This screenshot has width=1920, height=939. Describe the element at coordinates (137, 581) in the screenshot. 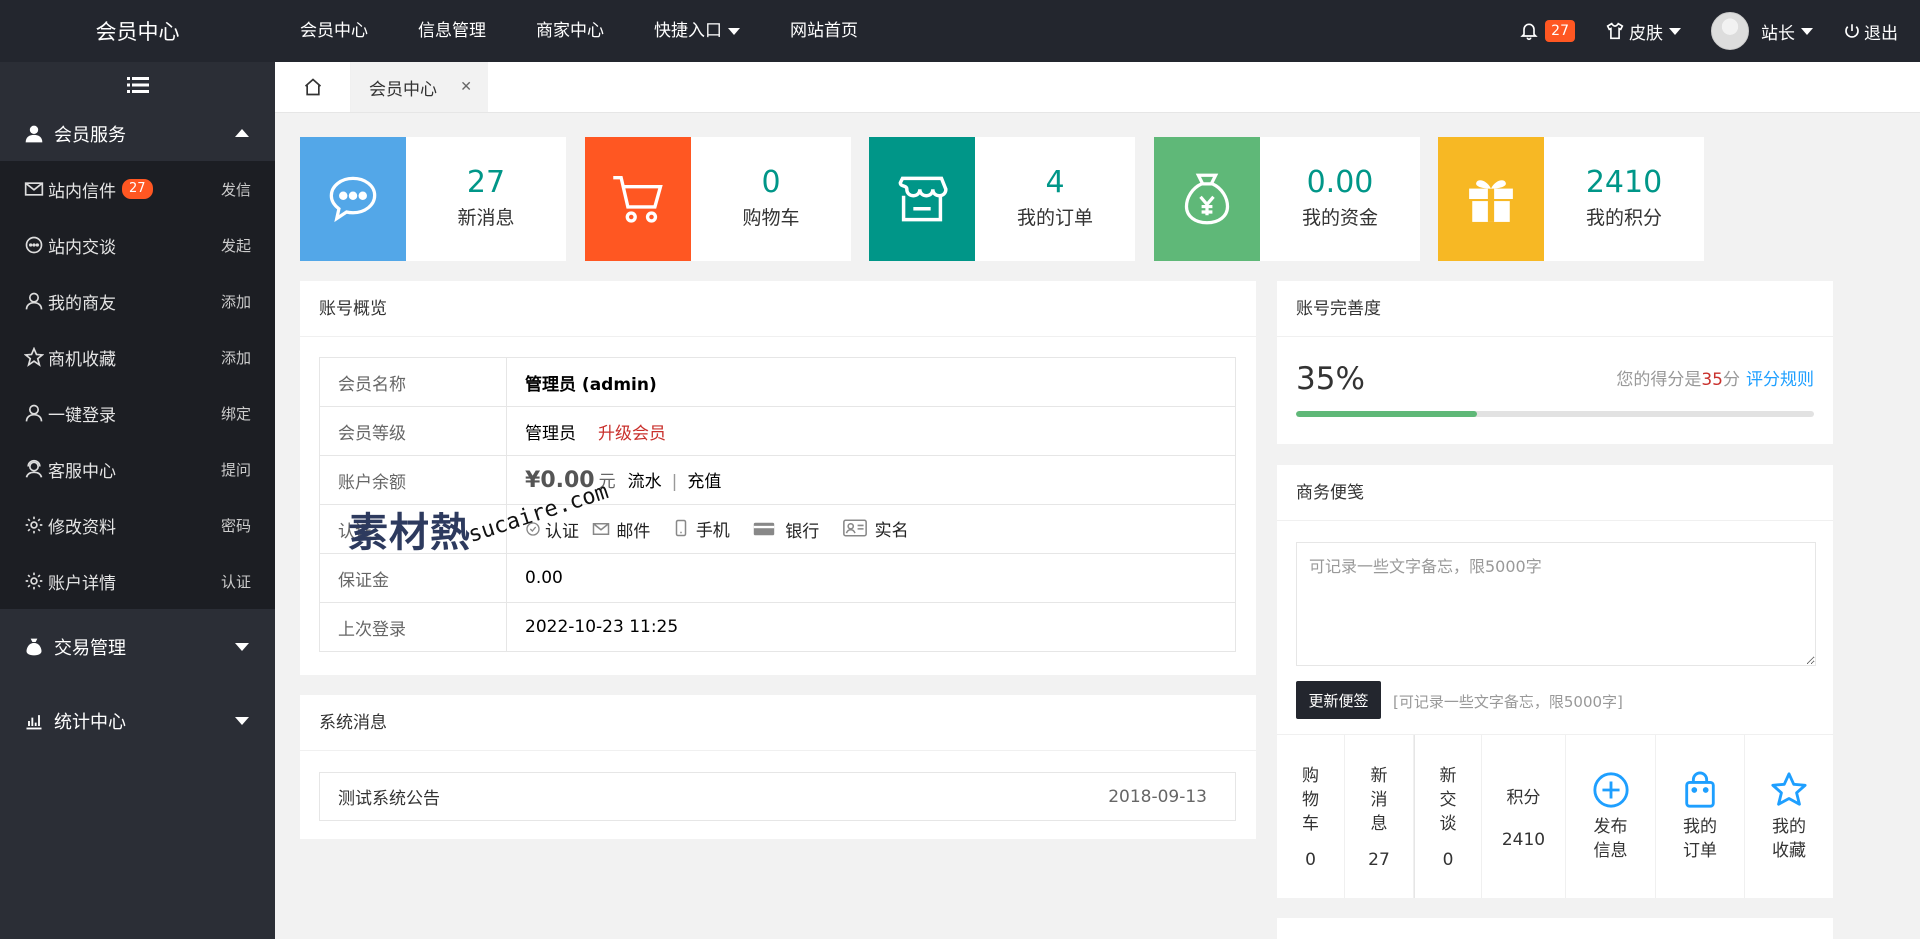

I see `sidebar-item-account-detail: 账户详情 认证` at that location.